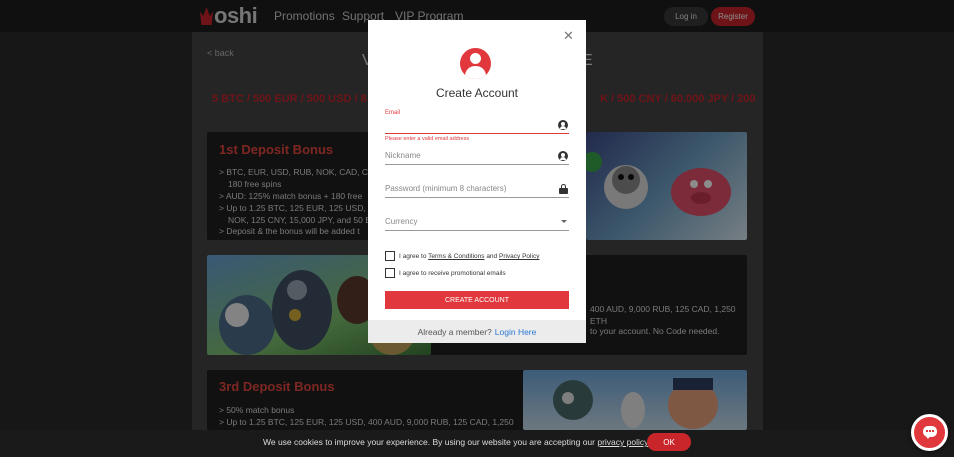  I want to click on promo-label: I agree to receive promotional emails, so click(452, 273).